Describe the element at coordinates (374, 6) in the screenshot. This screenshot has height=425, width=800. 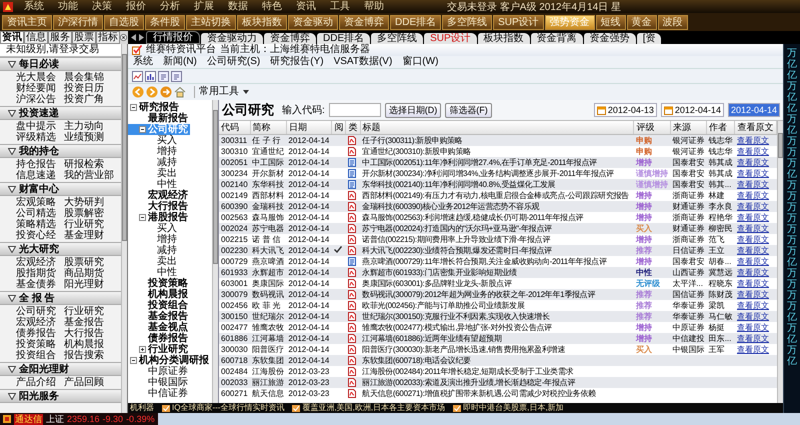
I see `menu-item: 帮助` at that location.